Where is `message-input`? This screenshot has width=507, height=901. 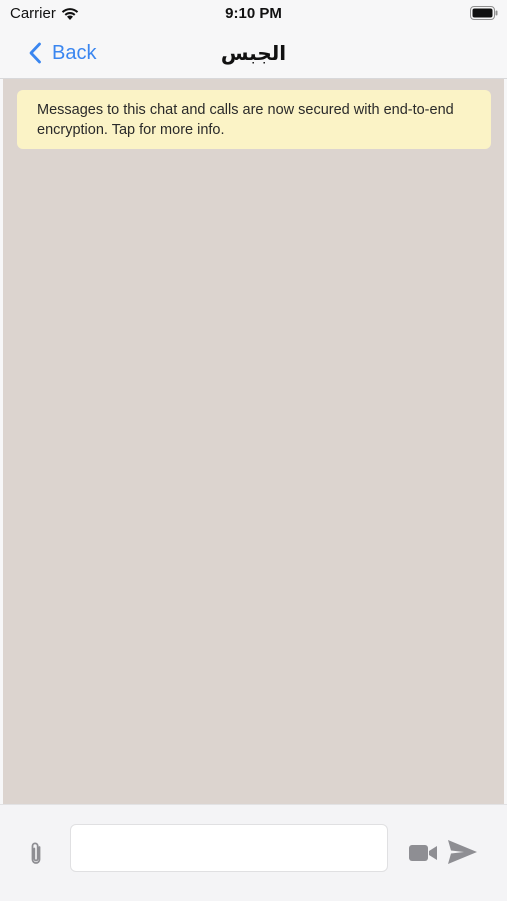
message-input is located at coordinates (229, 848).